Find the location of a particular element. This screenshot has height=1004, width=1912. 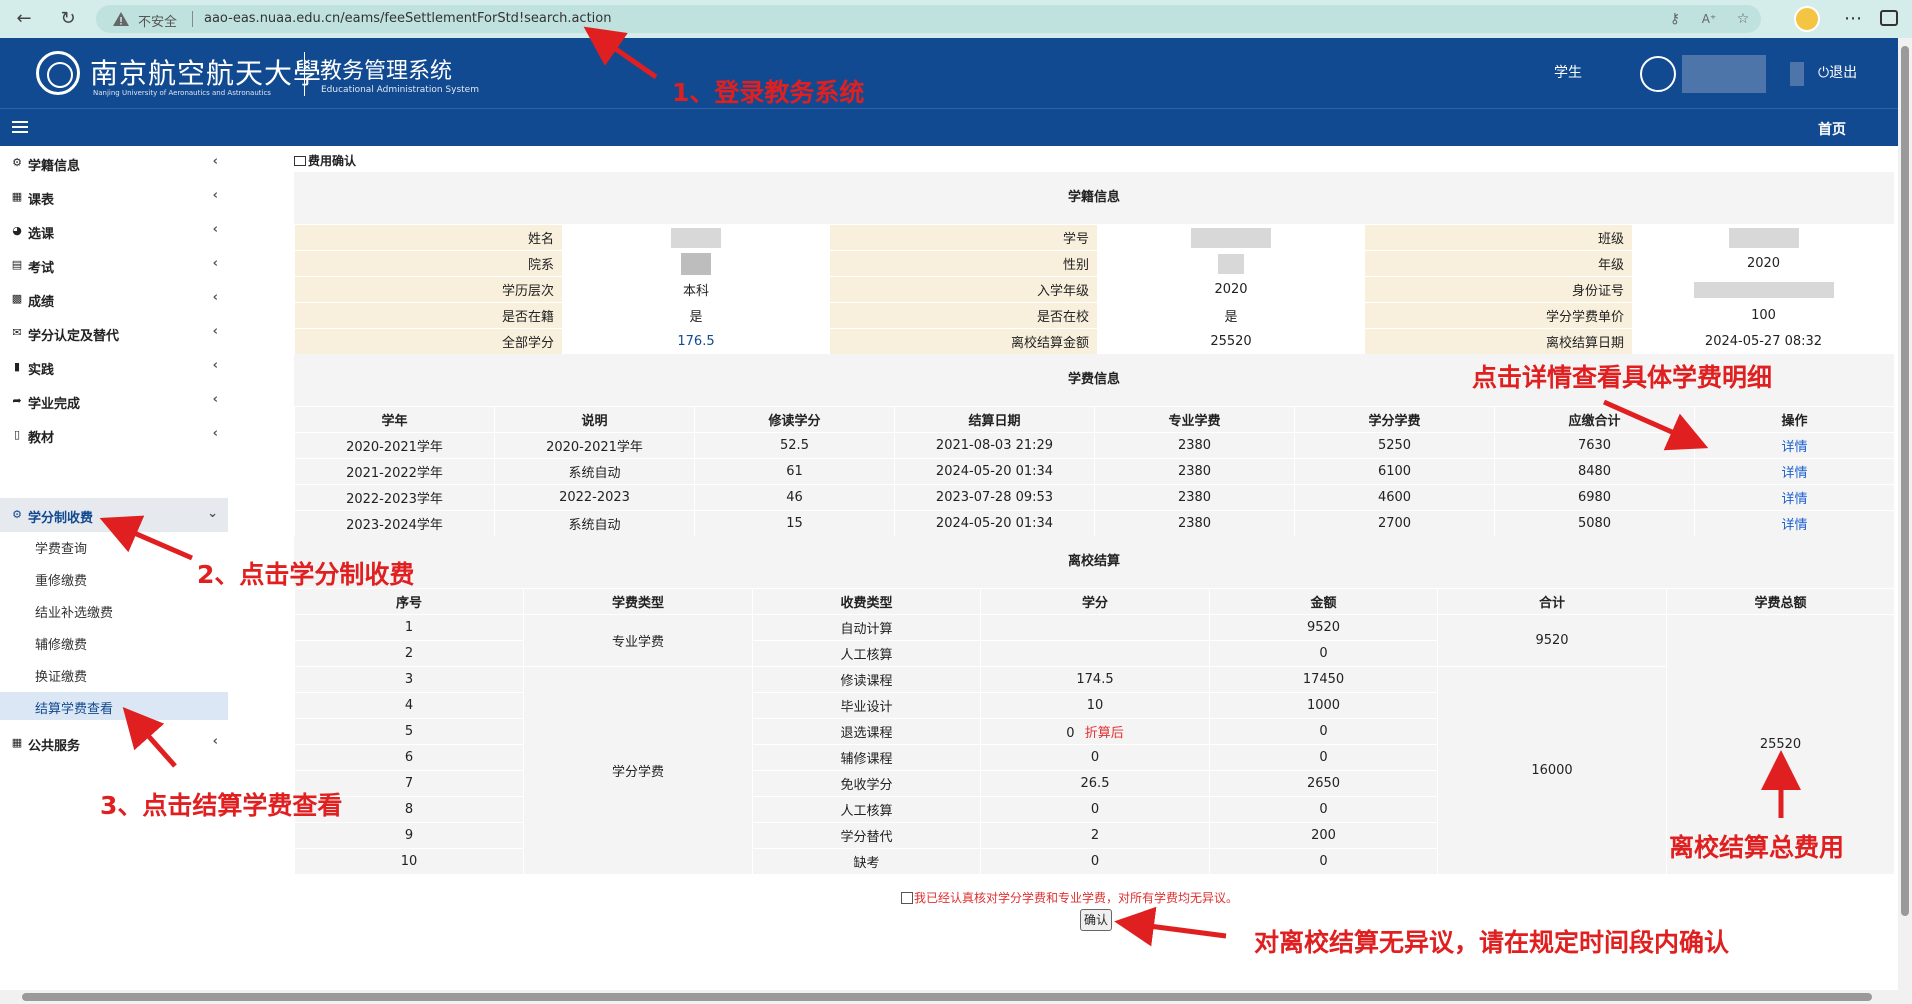

sidebar-item-practice: ▮ 实践 ‹ is located at coordinates (114, 367).